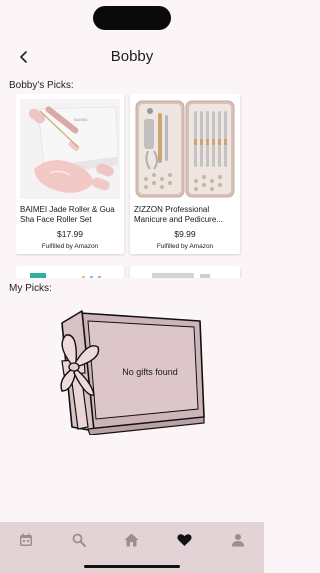  I want to click on header: Bobby, so click(132, 57).